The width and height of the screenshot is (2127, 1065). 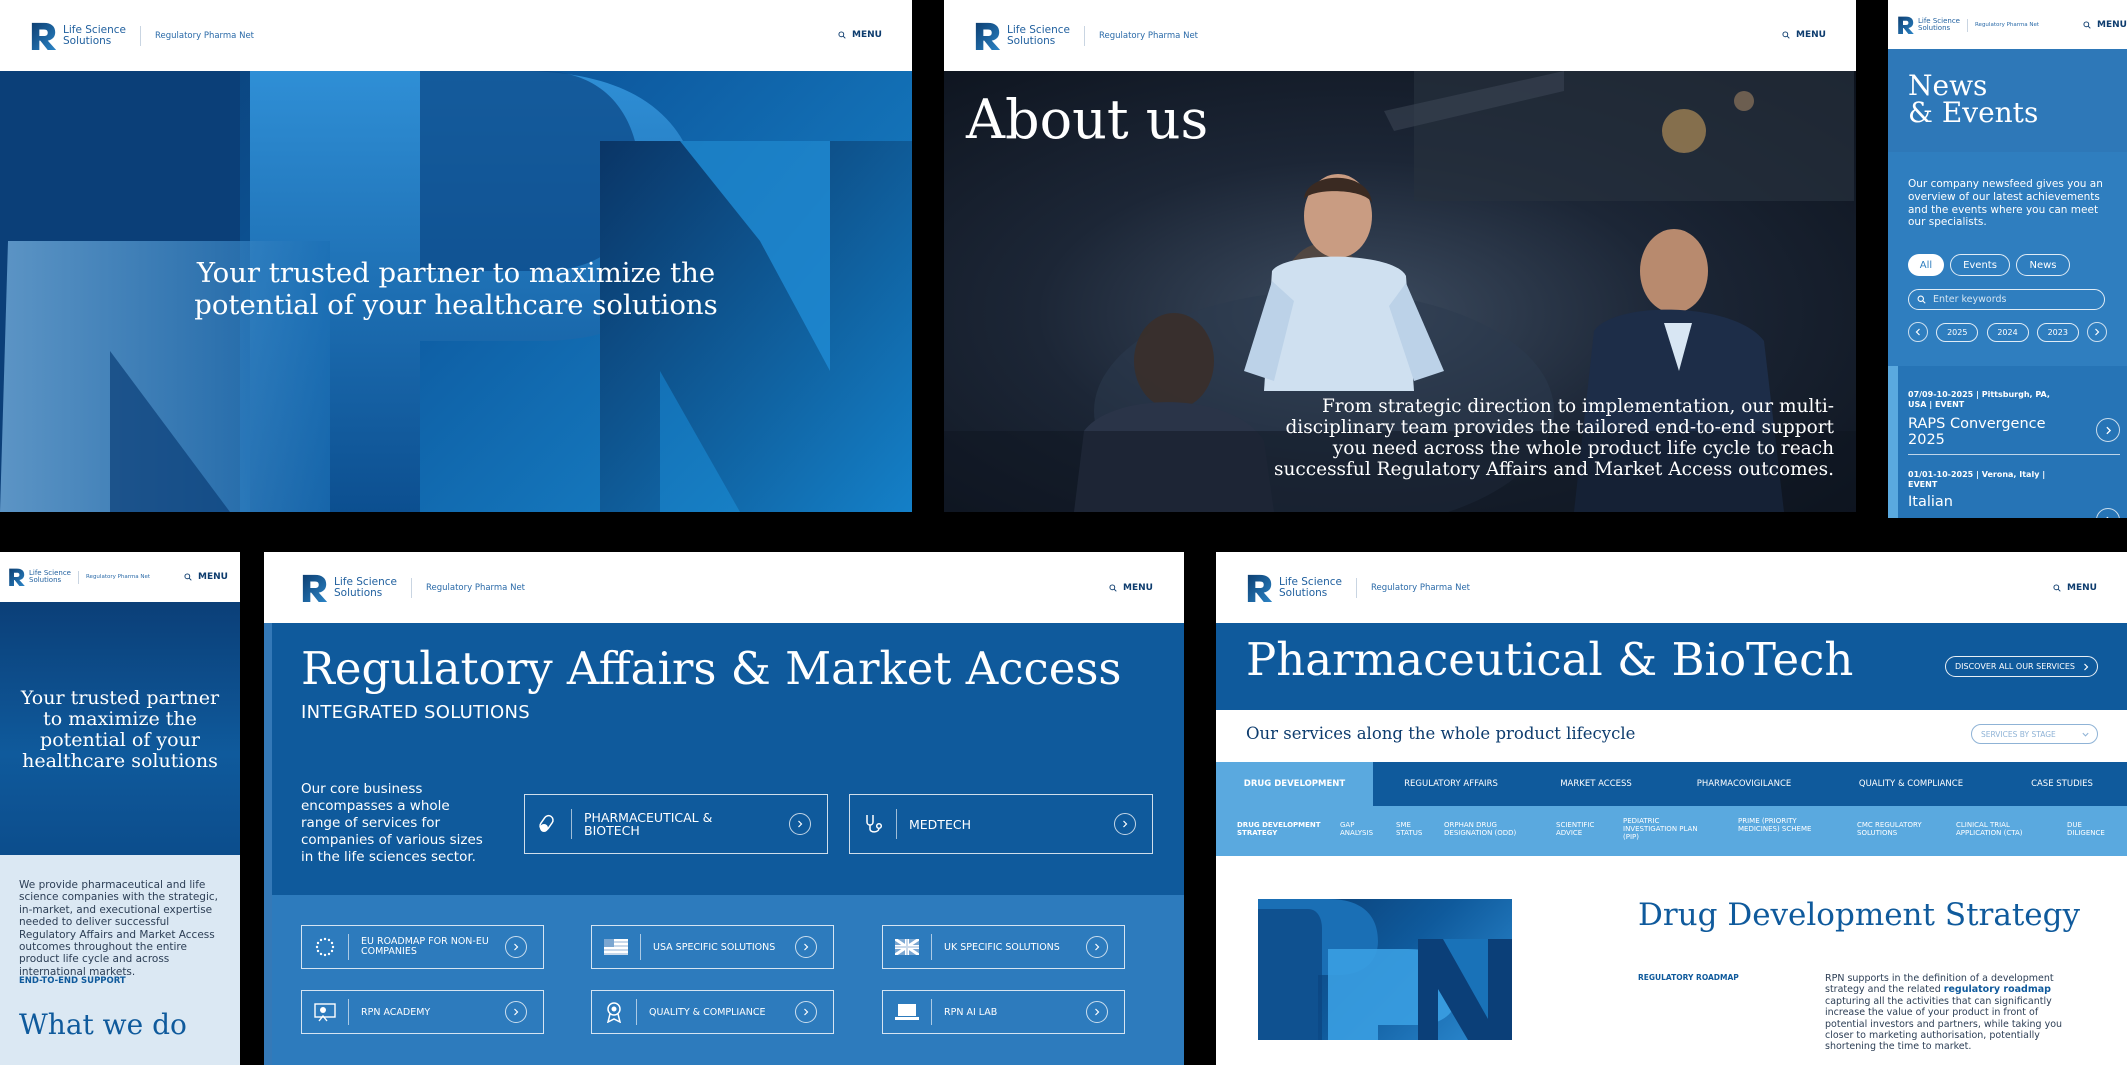 What do you see at coordinates (1087, 119) in the screenshot?
I see `about-title: About us` at bounding box center [1087, 119].